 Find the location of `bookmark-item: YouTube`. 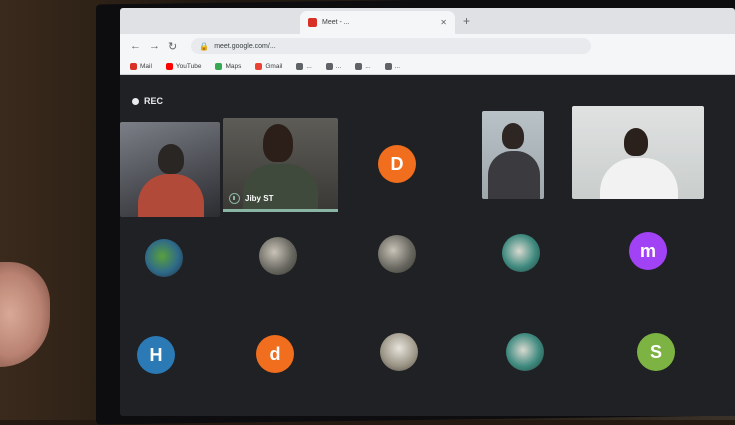

bookmark-item: YouTube is located at coordinates (183, 66).